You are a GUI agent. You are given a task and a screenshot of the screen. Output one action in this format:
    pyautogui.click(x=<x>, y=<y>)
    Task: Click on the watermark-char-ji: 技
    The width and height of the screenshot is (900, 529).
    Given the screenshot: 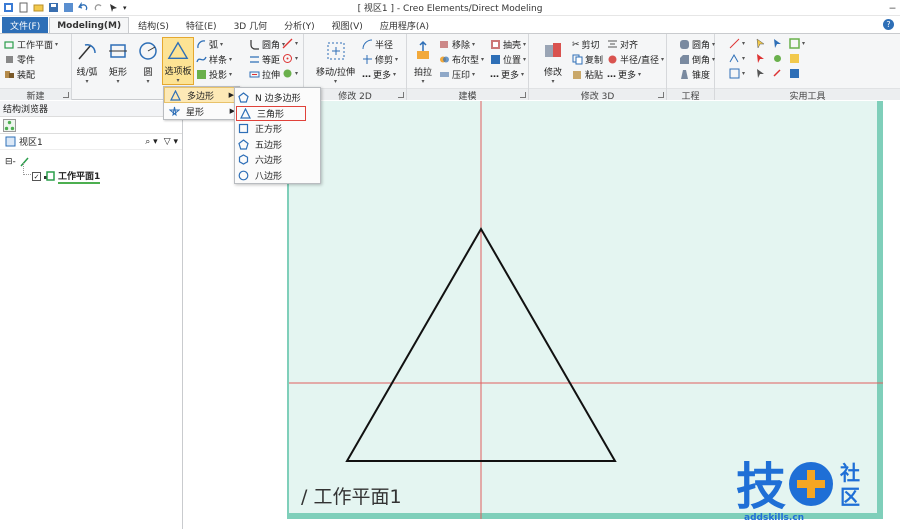 What is the action you would take?
    pyautogui.click(x=761, y=487)
    